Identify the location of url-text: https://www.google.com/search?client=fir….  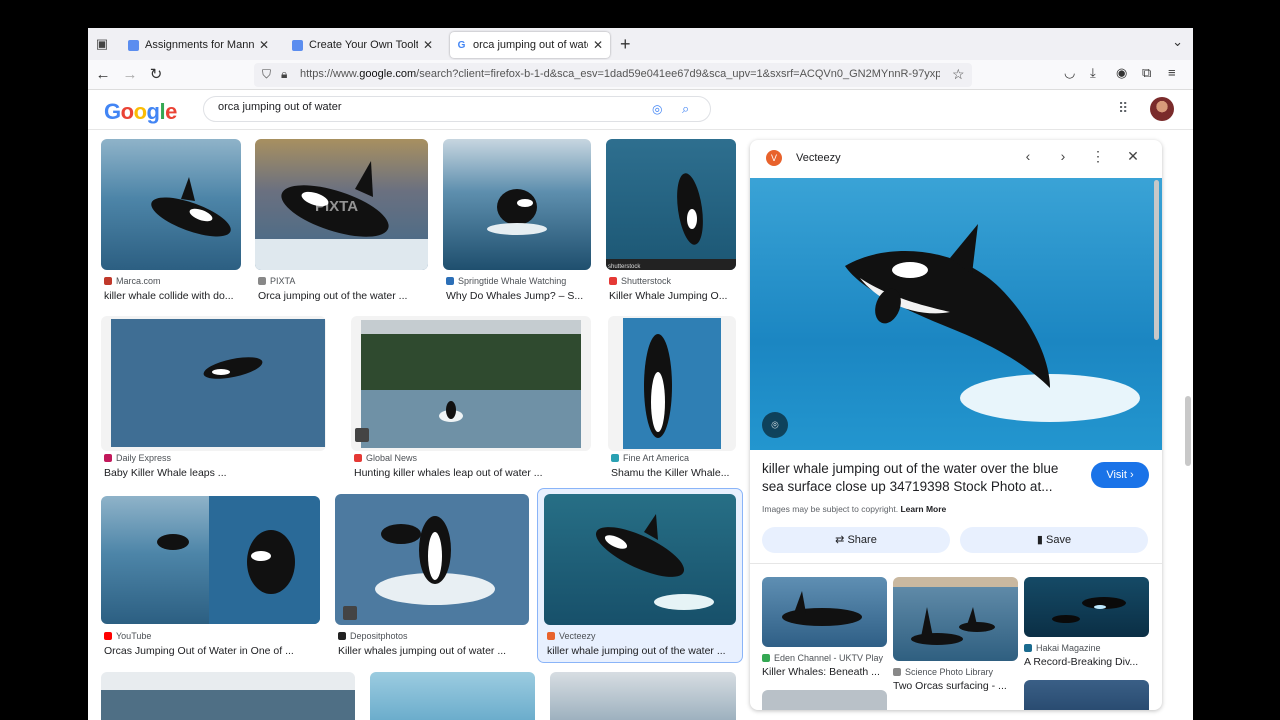
(620, 74).